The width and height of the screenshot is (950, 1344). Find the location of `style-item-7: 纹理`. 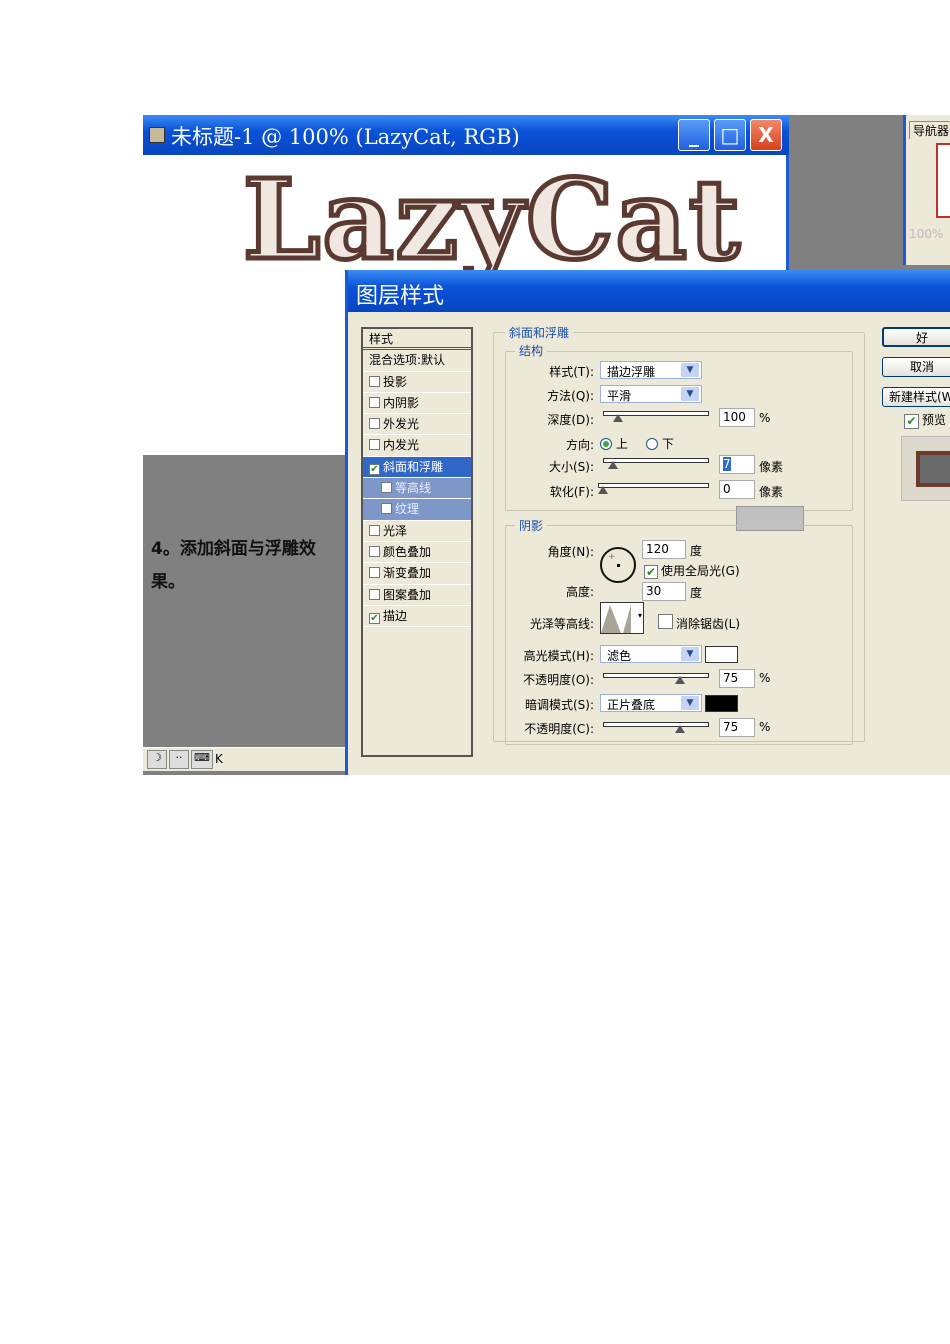

style-item-7: 纹理 is located at coordinates (417, 510).